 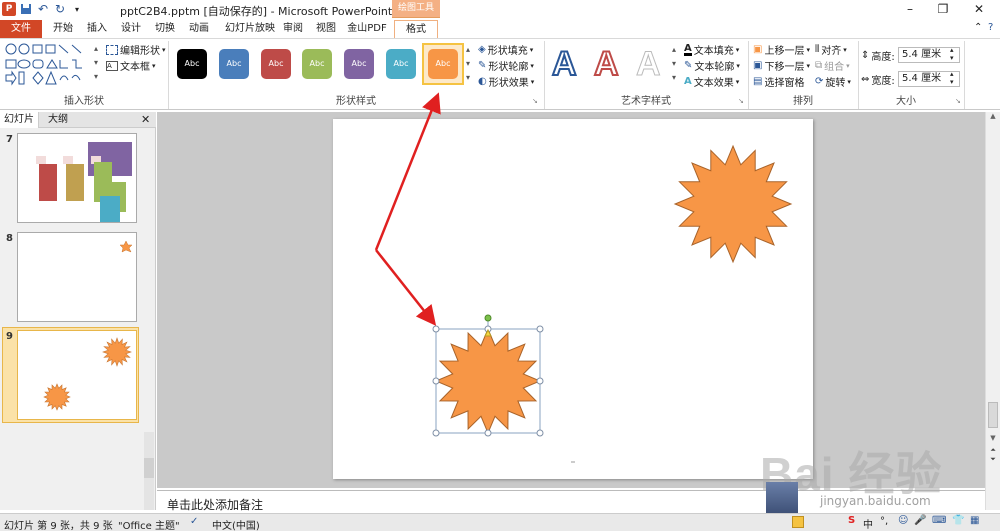 I want to click on sogou-ime-icon: S, so click(x=851, y=520).